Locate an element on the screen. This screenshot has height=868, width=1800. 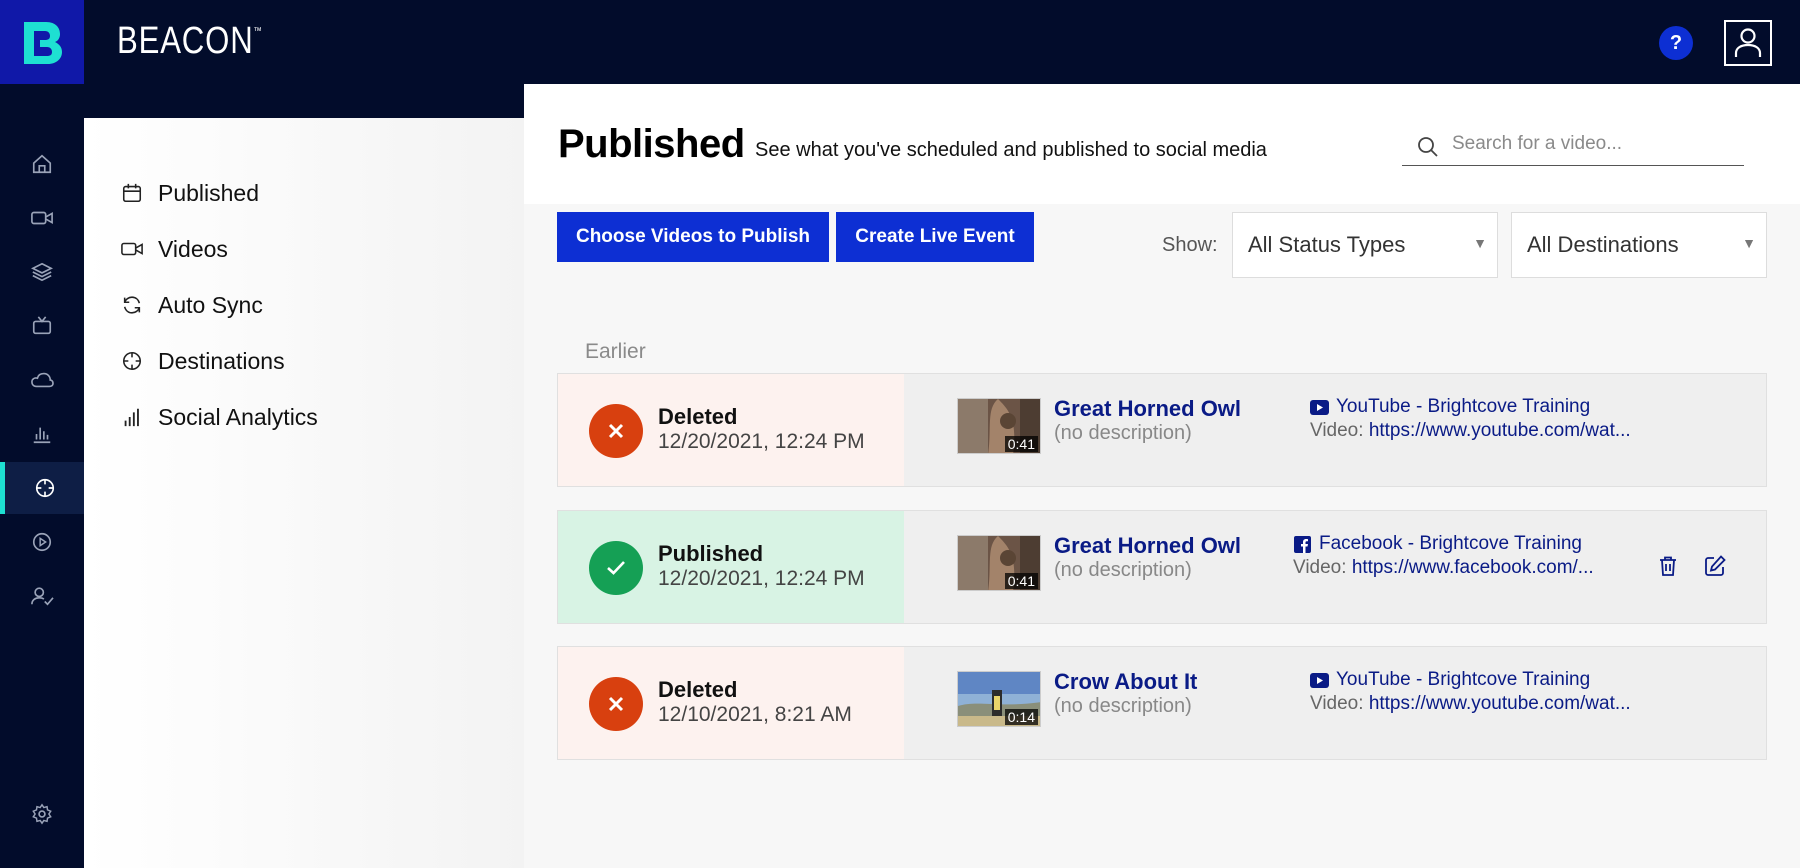
group-label-earlier: Earlier is located at coordinates (615, 351).